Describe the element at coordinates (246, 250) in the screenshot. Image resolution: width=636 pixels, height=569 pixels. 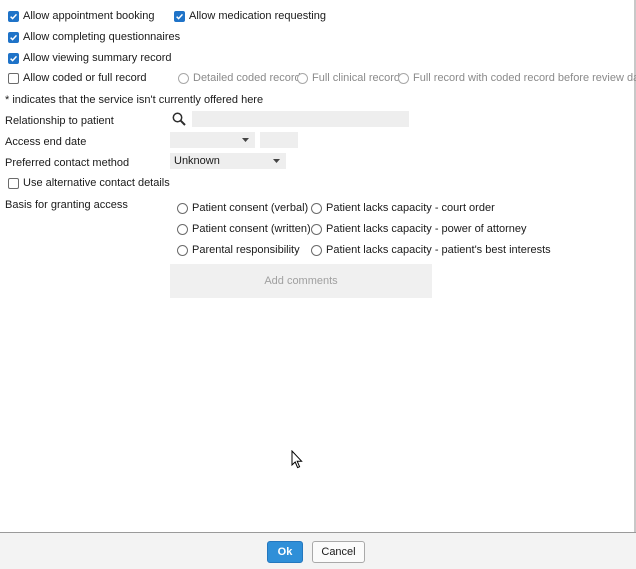
I see `basis-parental-label: Parental responsibility` at that location.